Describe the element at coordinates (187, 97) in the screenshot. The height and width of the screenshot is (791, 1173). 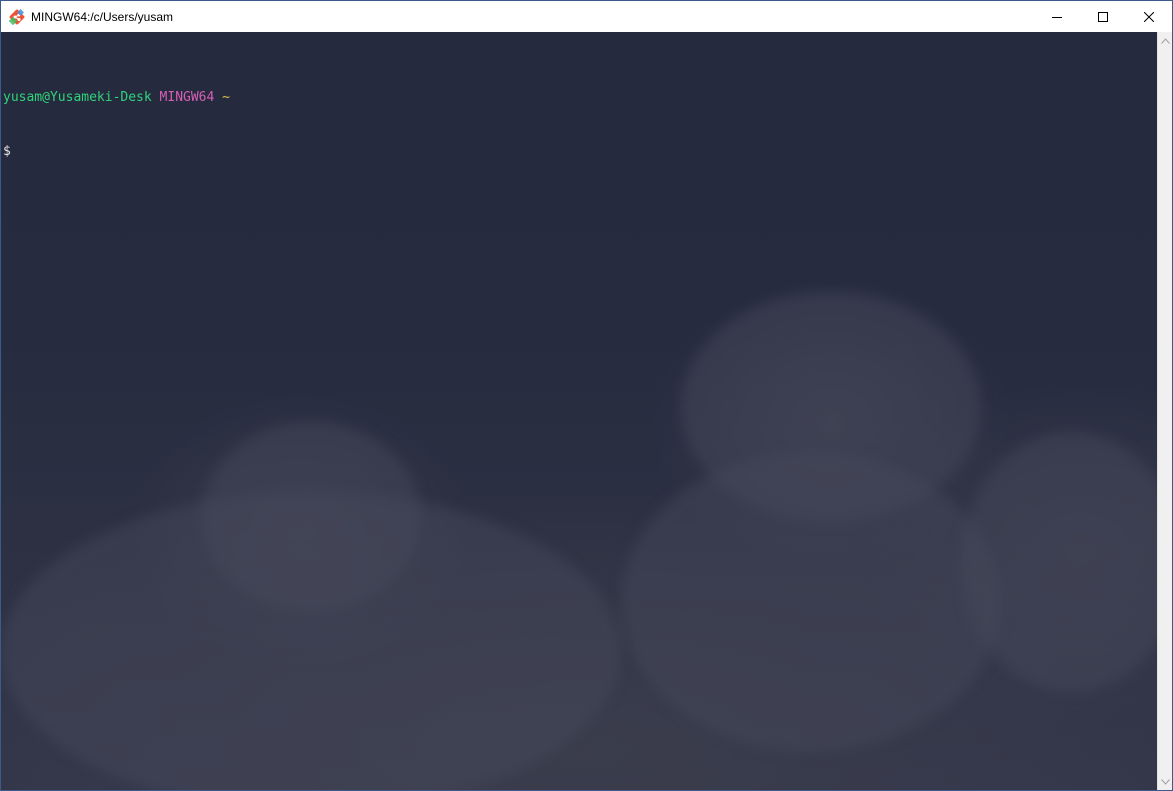
I see `prompt-system: MINGW64` at that location.